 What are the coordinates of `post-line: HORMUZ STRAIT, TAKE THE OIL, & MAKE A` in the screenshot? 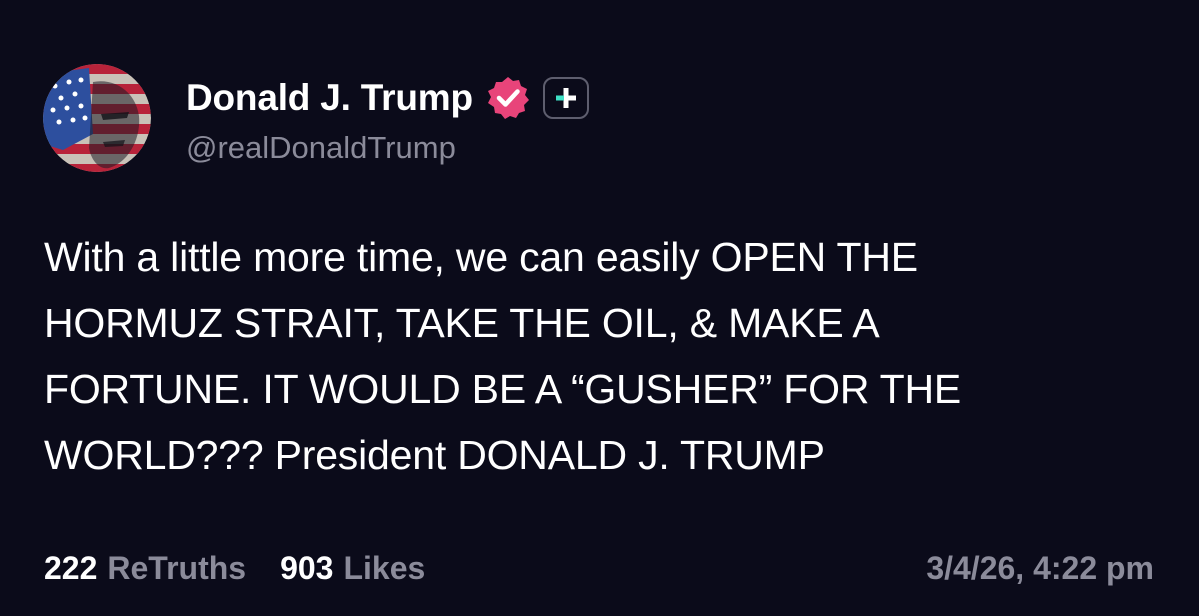 It's located at (462, 323).